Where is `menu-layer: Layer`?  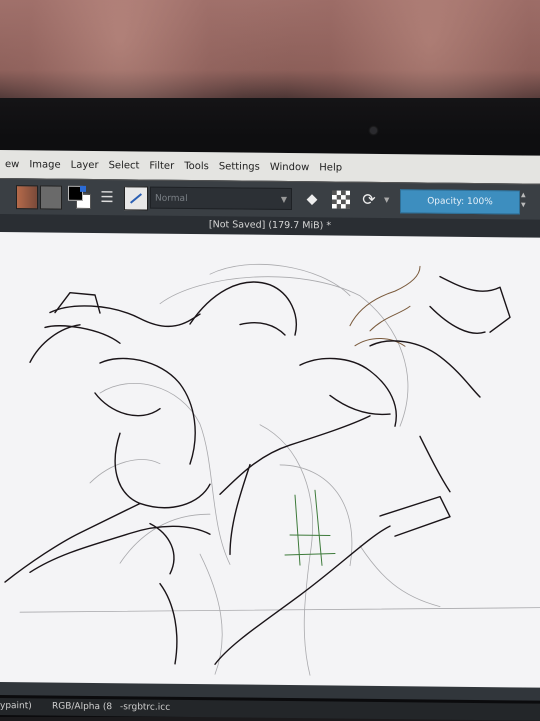 menu-layer: Layer is located at coordinates (85, 164).